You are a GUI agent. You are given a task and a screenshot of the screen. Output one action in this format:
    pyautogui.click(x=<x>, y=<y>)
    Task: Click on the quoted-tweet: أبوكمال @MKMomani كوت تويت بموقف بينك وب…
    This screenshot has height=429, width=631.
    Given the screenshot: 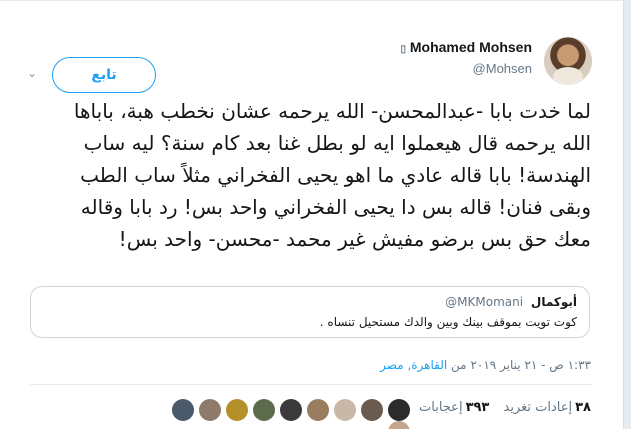 What is the action you would take?
    pyautogui.click(x=310, y=312)
    